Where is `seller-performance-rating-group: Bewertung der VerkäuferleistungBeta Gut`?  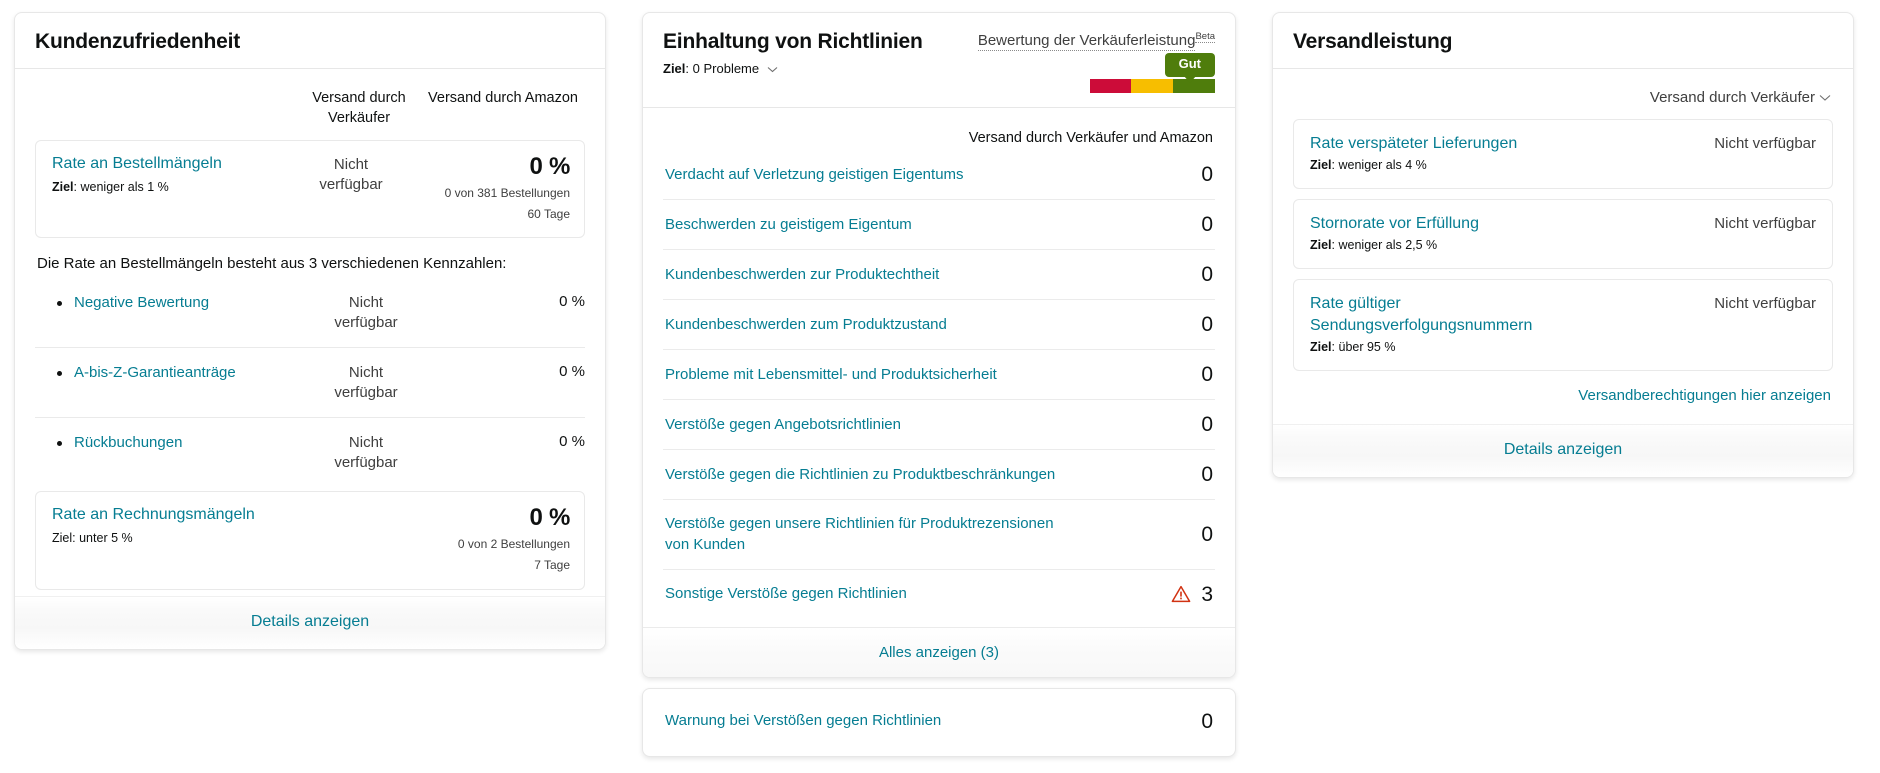 seller-performance-rating-group: Bewertung der VerkäuferleistungBeta Gut is located at coordinates (1096, 61).